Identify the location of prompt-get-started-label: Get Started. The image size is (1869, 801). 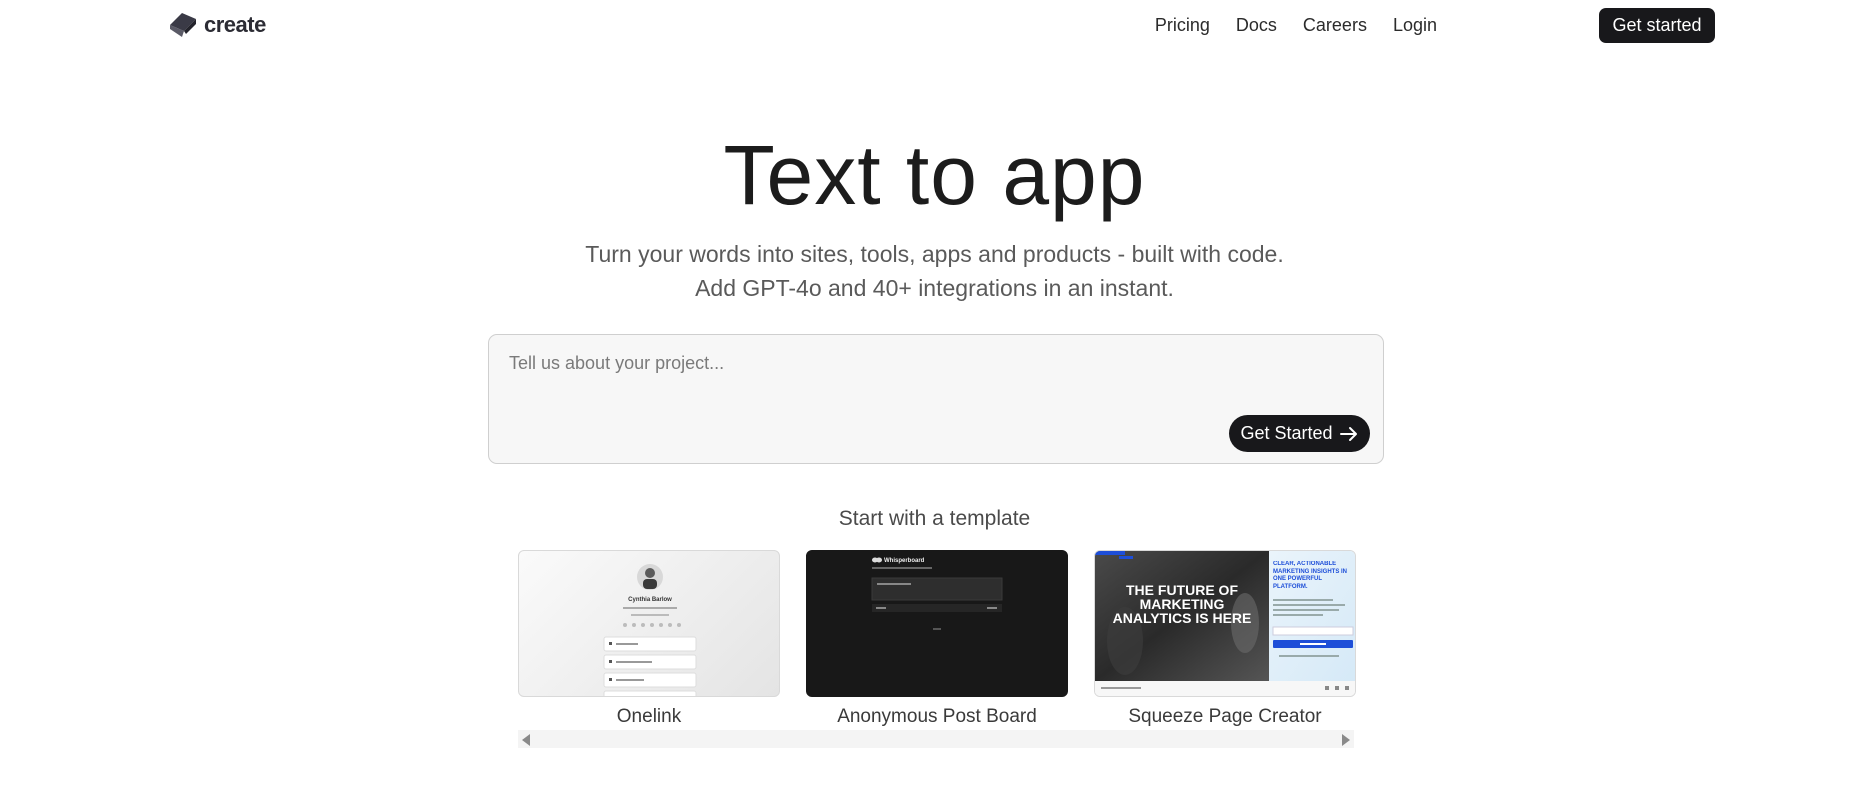
(1286, 433).